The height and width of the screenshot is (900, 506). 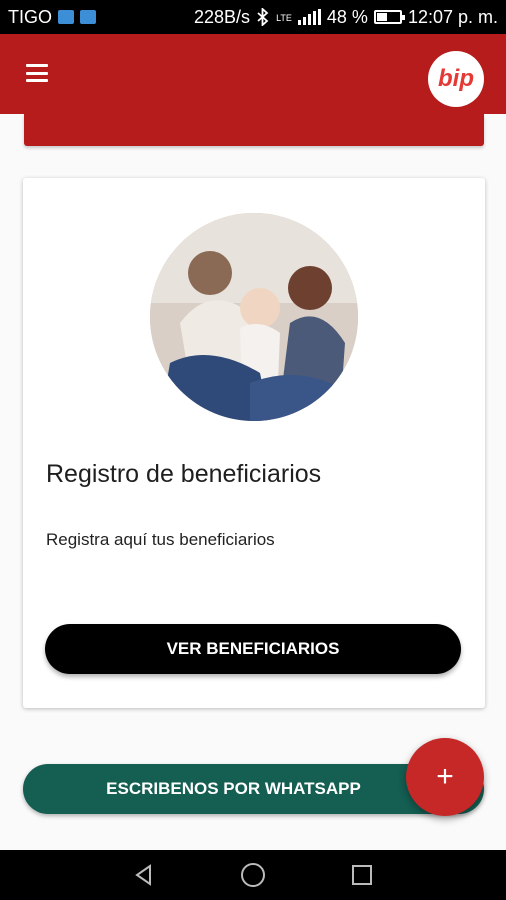 I want to click on home-icon, so click(x=253, y=875).